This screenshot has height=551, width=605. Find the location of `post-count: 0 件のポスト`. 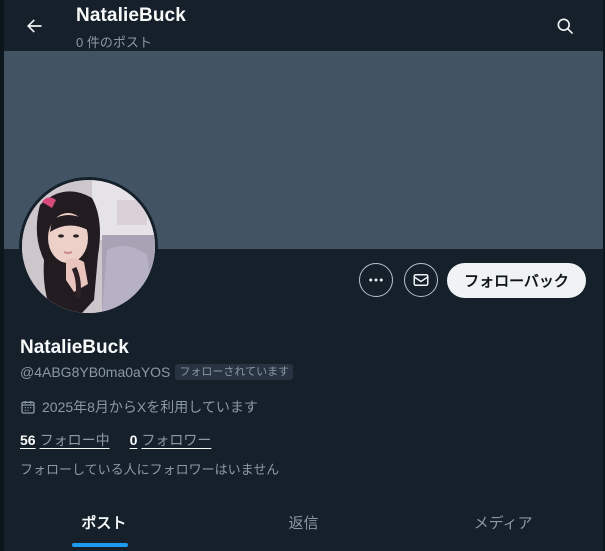

post-count: 0 件のポスト is located at coordinates (114, 42).